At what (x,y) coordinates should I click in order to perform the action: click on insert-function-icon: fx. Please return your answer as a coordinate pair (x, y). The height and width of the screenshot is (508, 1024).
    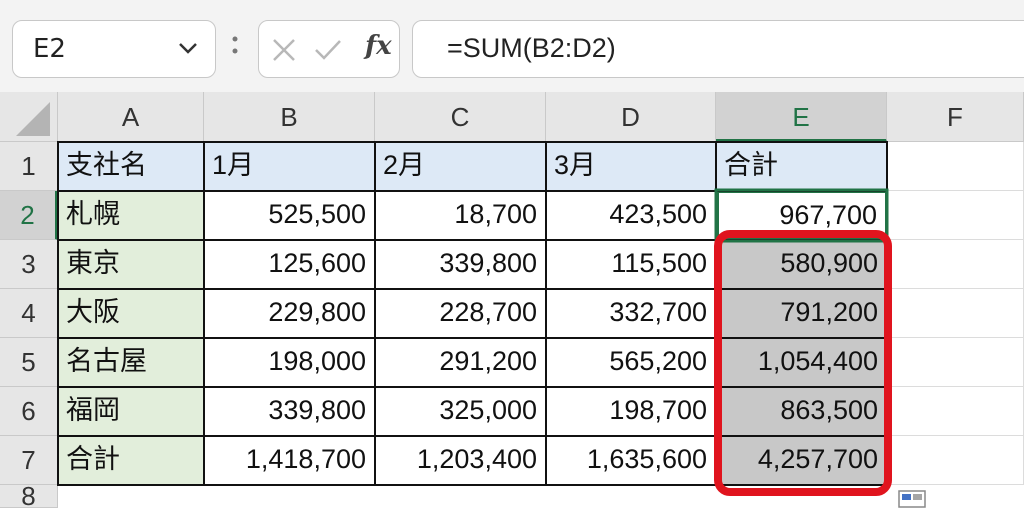
    Looking at the image, I should click on (378, 46).